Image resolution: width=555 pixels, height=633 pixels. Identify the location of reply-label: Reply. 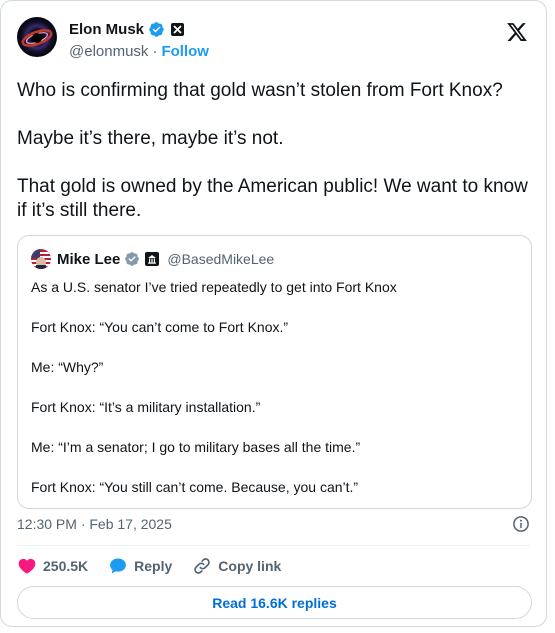
(153, 566).